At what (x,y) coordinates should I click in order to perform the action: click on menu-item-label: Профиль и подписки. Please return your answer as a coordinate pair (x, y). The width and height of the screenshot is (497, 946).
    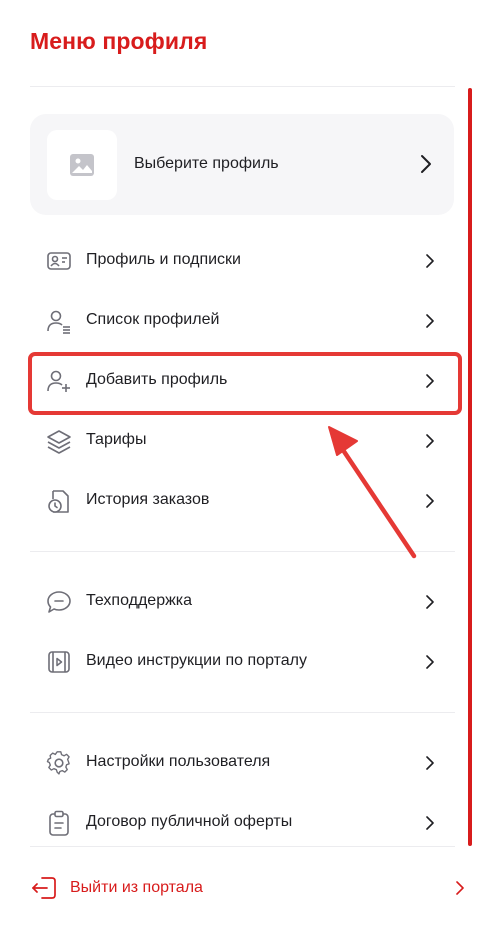
    Looking at the image, I should click on (163, 259).